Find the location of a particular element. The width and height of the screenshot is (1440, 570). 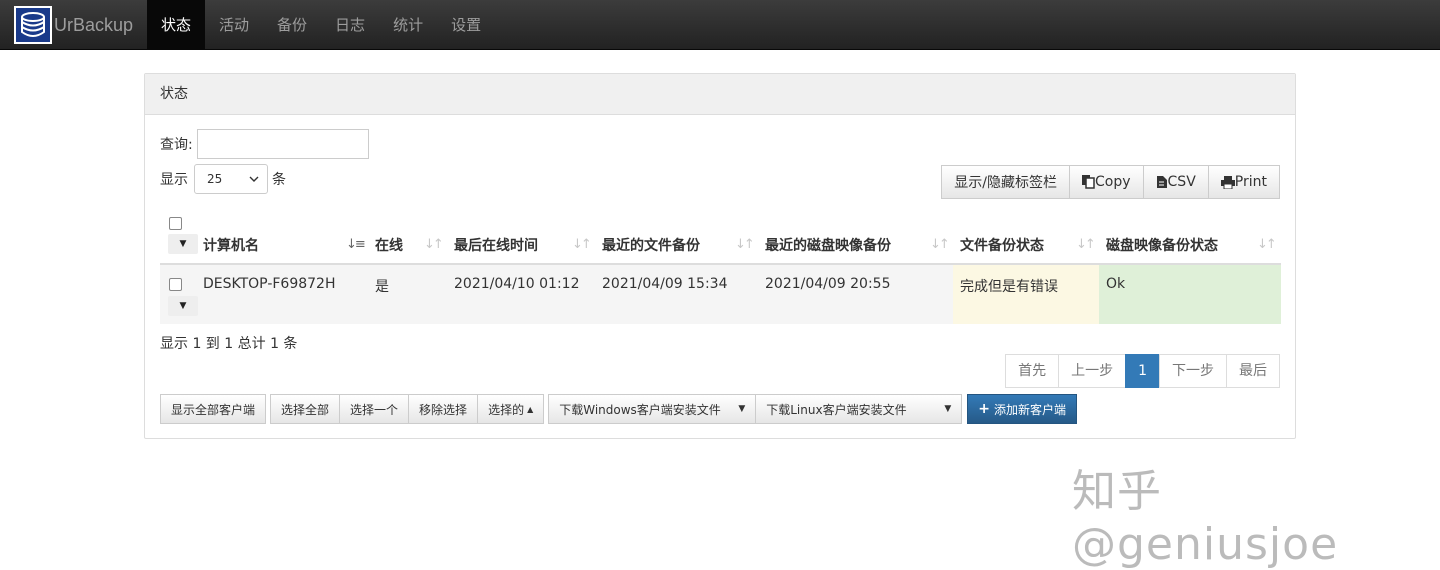

page-current: 1 is located at coordinates (1142, 371).